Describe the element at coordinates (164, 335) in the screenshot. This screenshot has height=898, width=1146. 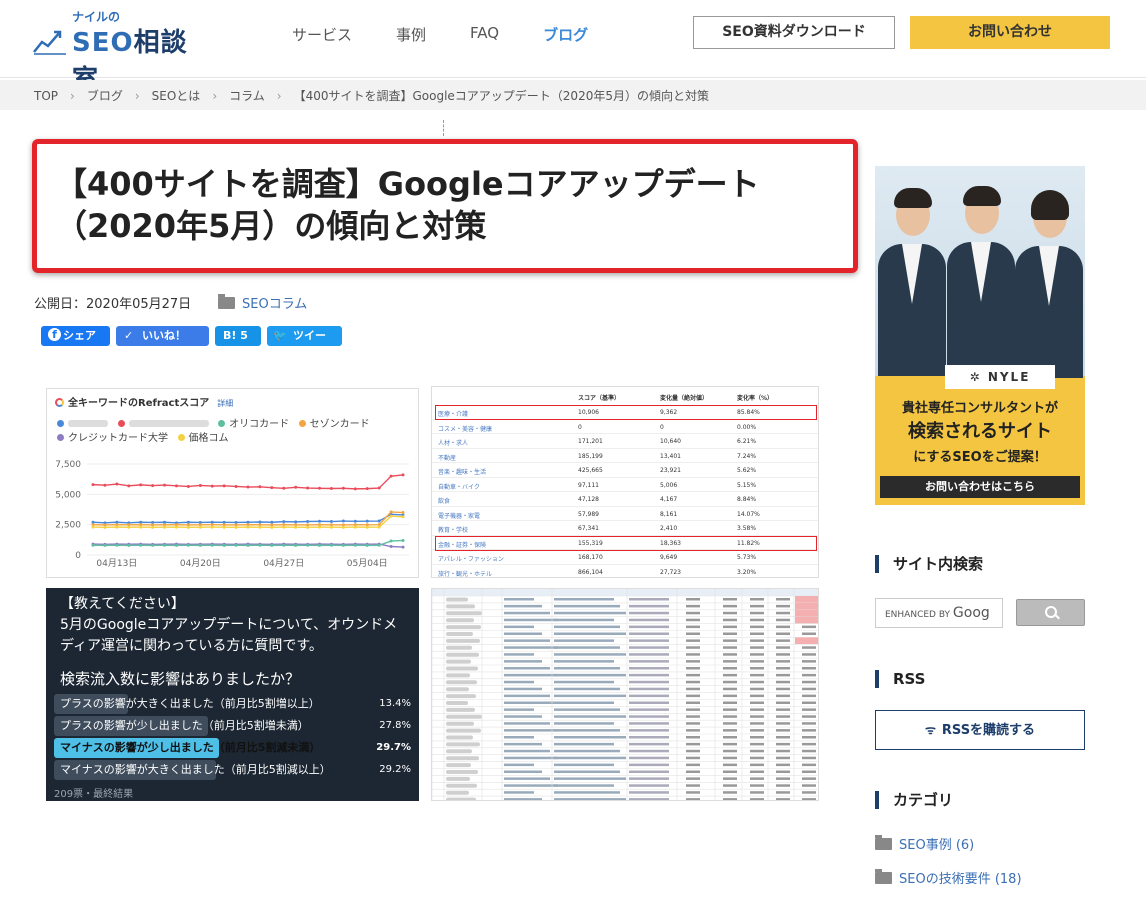
I see `like-label: いいね！` at that location.